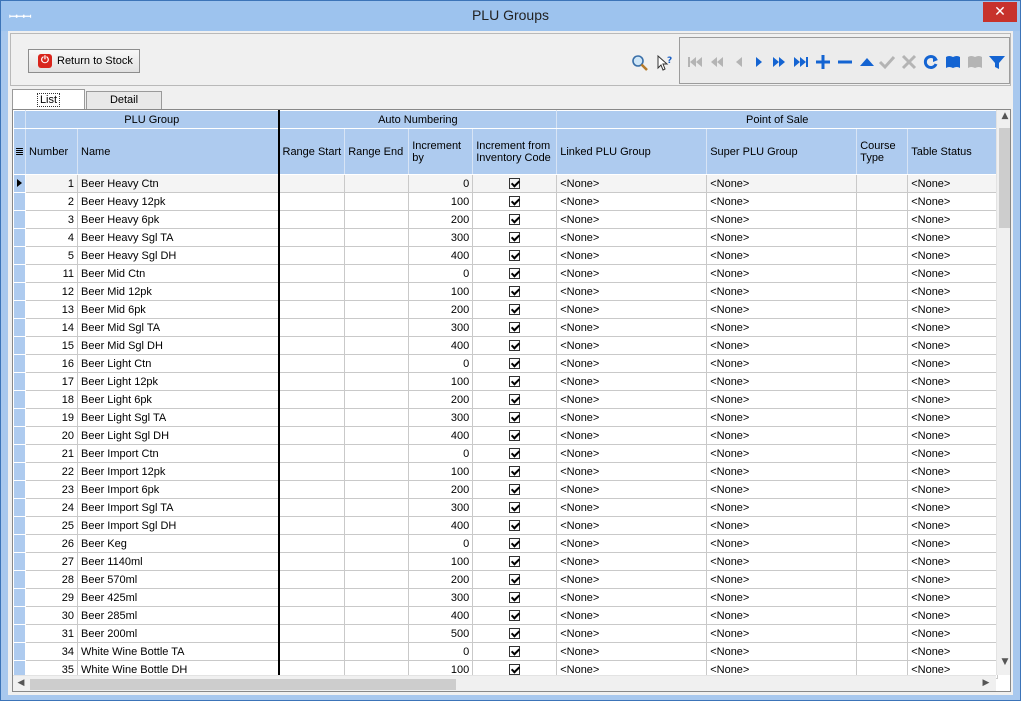 The image size is (1021, 701). Describe the element at coordinates (506, 399) in the screenshot. I see `table-row: 18 Beer Light 6pk 200 <None> <None> <None>` at that location.